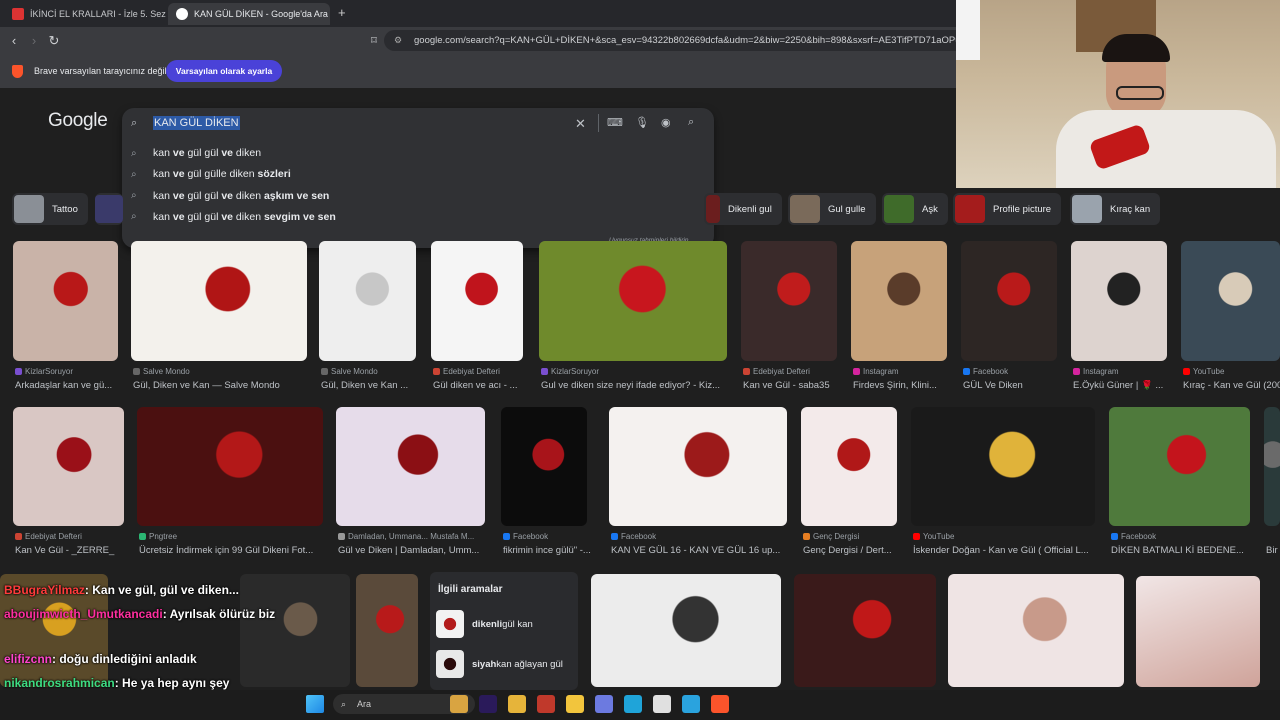 Image resolution: width=1280 pixels, height=720 pixels. What do you see at coordinates (743, 209) in the screenshot?
I see `chip-dikenli-gul: Dikenli gul` at bounding box center [743, 209].